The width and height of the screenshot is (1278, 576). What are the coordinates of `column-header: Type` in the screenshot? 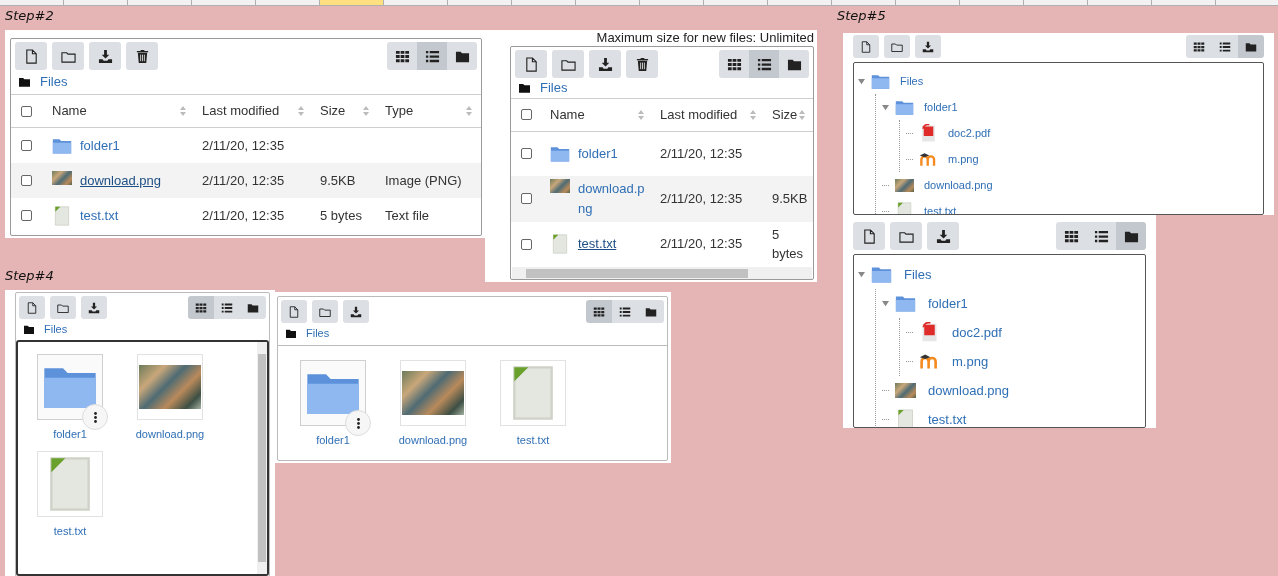 It's located at (430, 111).